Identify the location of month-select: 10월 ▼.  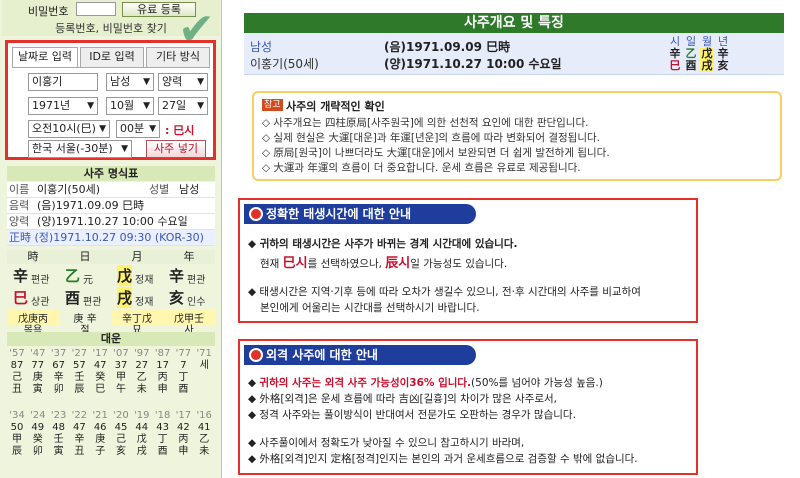
(130, 106).